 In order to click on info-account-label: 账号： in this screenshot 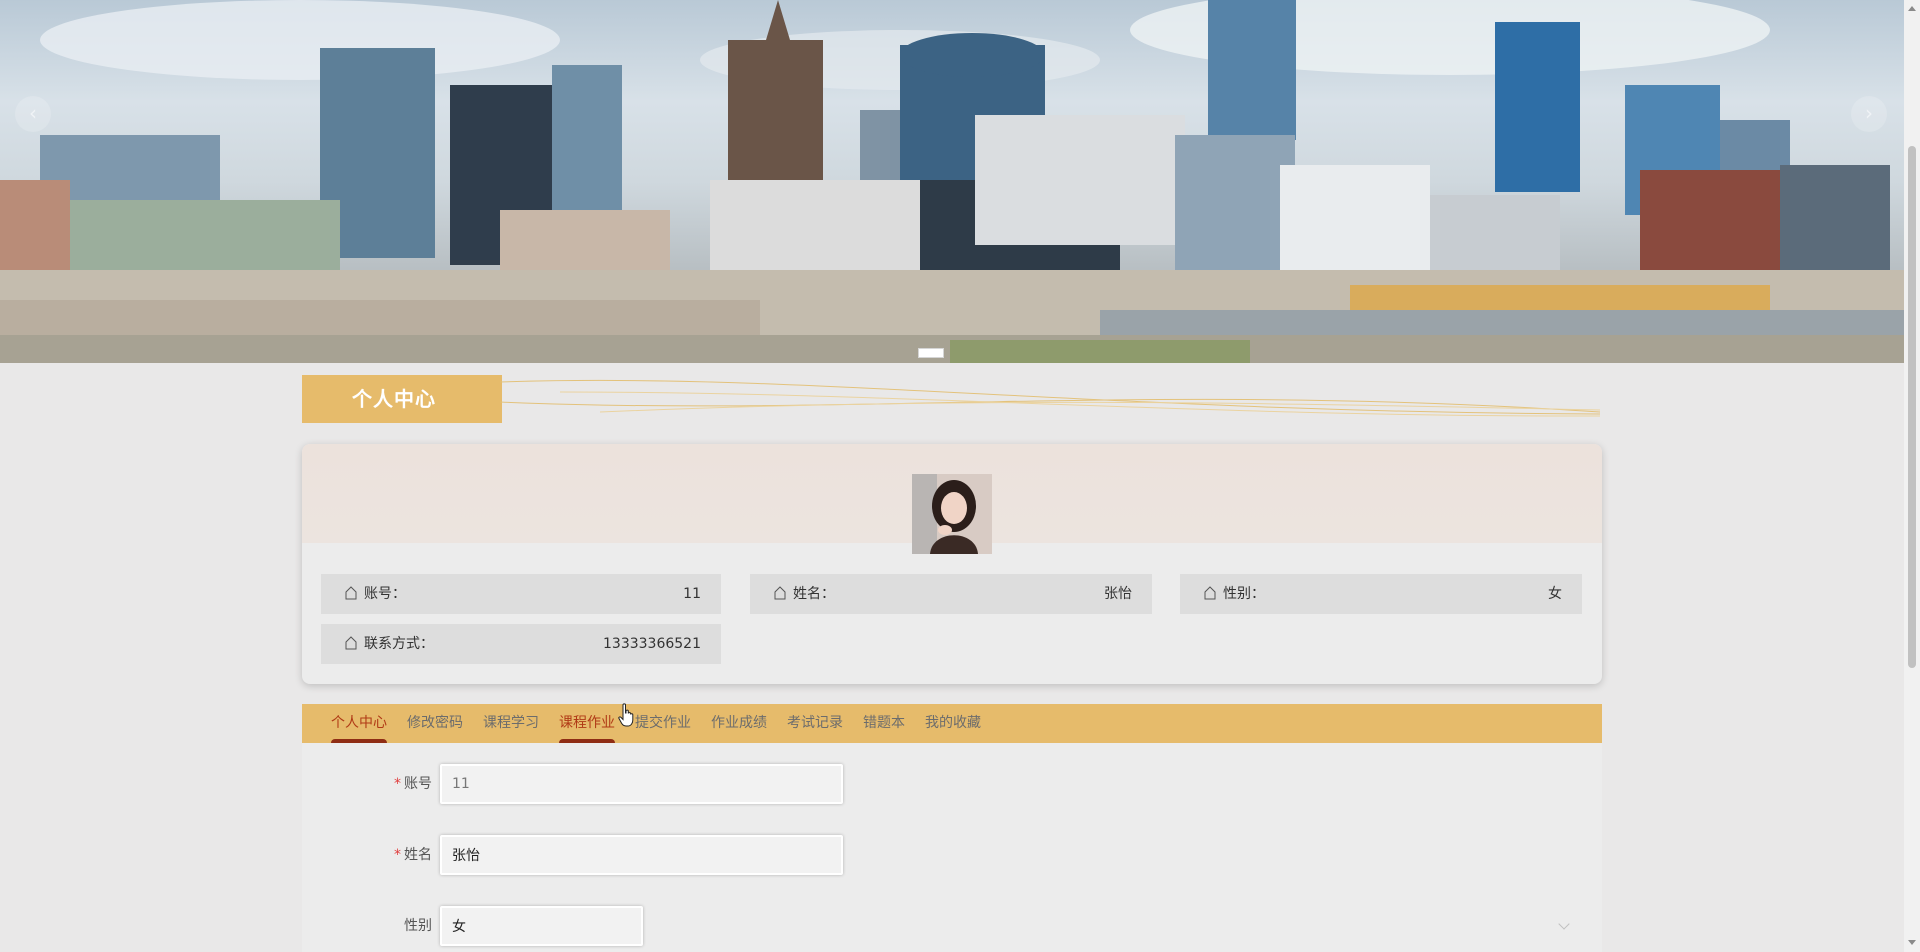, I will do `click(385, 594)`.